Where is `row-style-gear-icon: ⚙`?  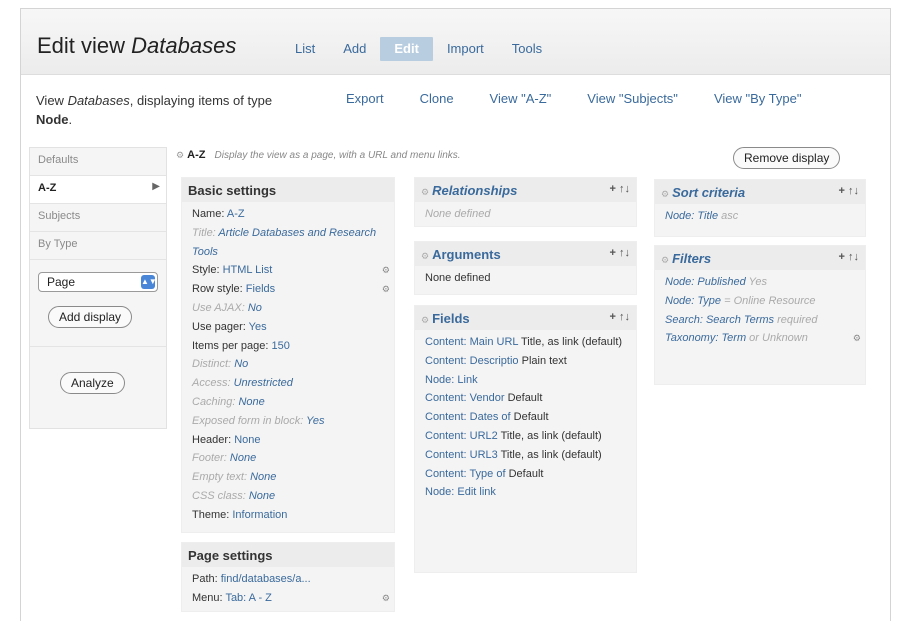 row-style-gear-icon: ⚙ is located at coordinates (386, 289).